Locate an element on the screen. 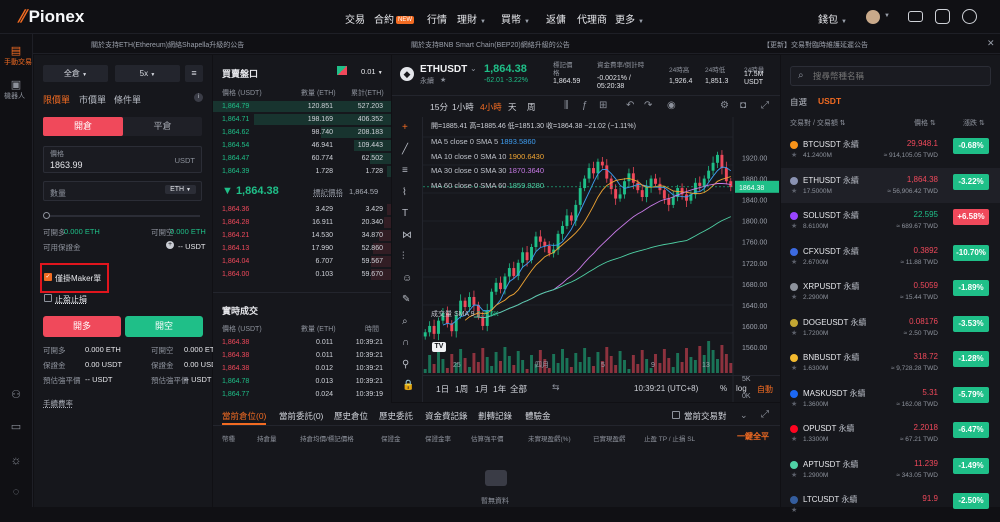 Image resolution: width=1000 pixels, height=522 pixels. lock-icon: 🔒 is located at coordinates (408, 385).